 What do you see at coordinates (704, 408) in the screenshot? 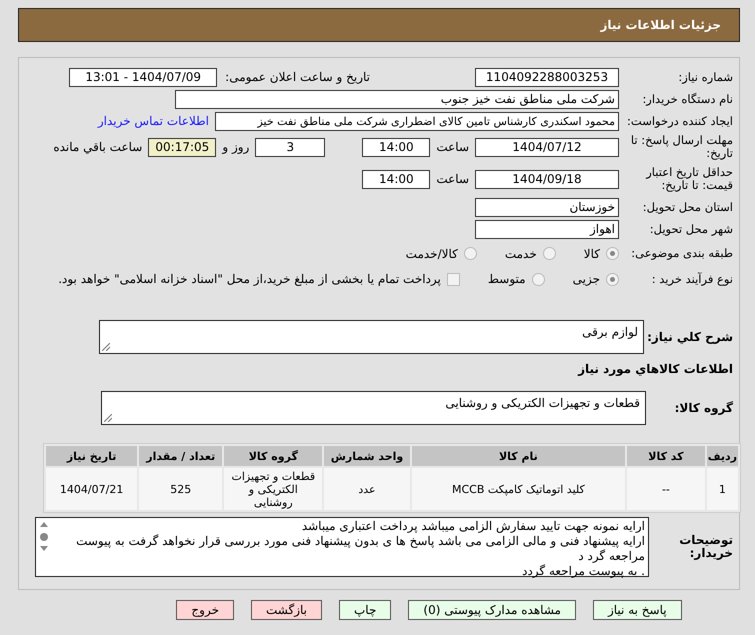
I see `field-label: گروه کالا:` at bounding box center [704, 408].